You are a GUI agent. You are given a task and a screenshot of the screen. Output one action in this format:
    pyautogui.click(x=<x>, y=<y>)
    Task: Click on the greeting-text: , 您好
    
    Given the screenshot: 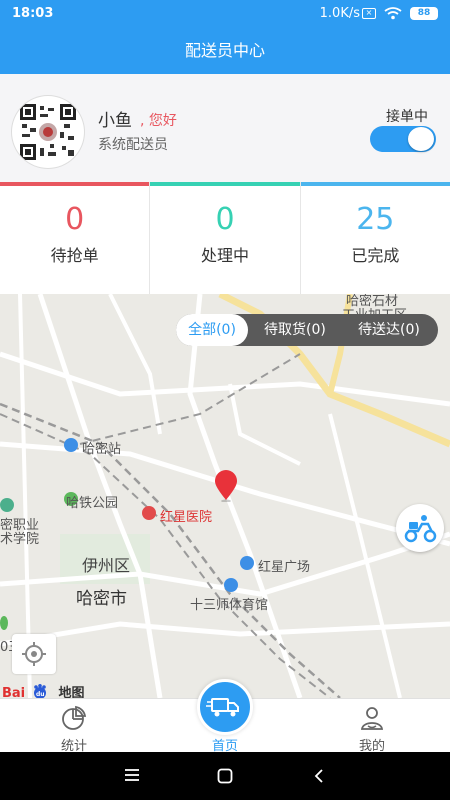 What is the action you would take?
    pyautogui.click(x=158, y=121)
    